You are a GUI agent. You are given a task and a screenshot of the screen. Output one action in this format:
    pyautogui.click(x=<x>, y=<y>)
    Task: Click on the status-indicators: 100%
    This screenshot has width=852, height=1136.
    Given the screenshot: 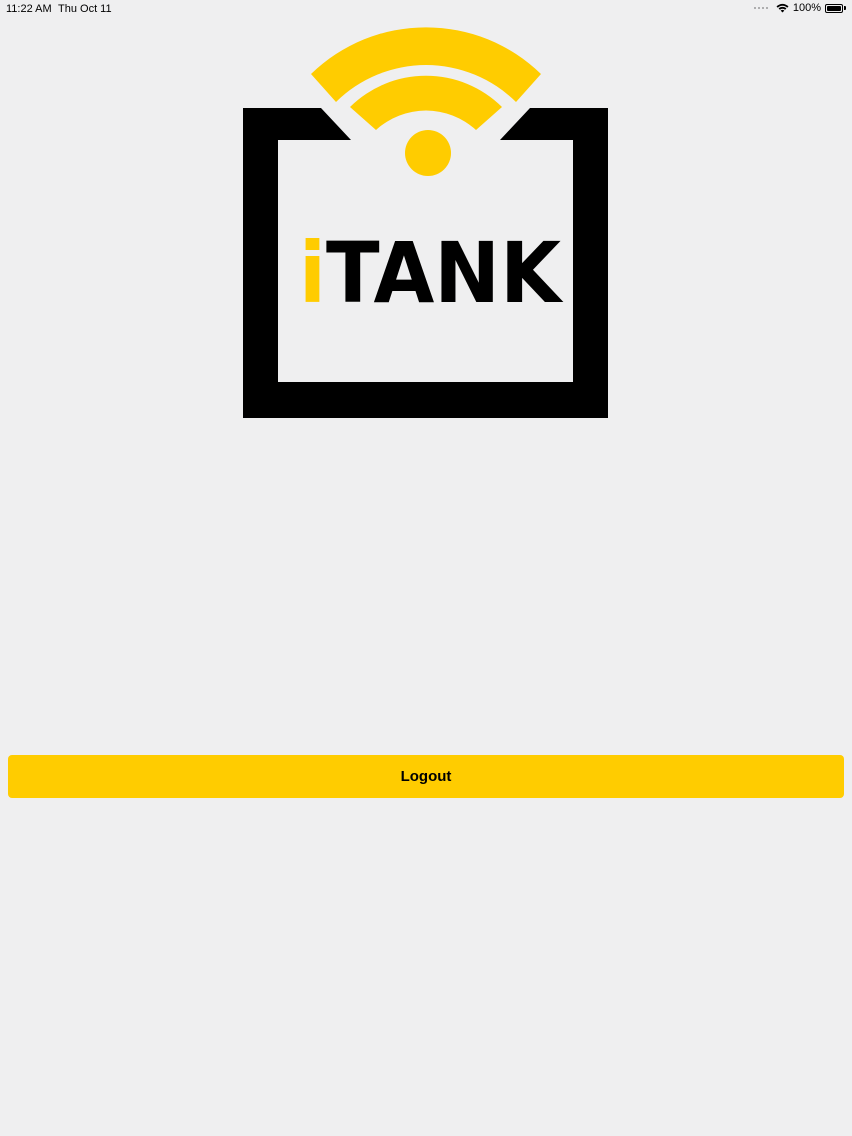 What is the action you would take?
    pyautogui.click(x=799, y=8)
    